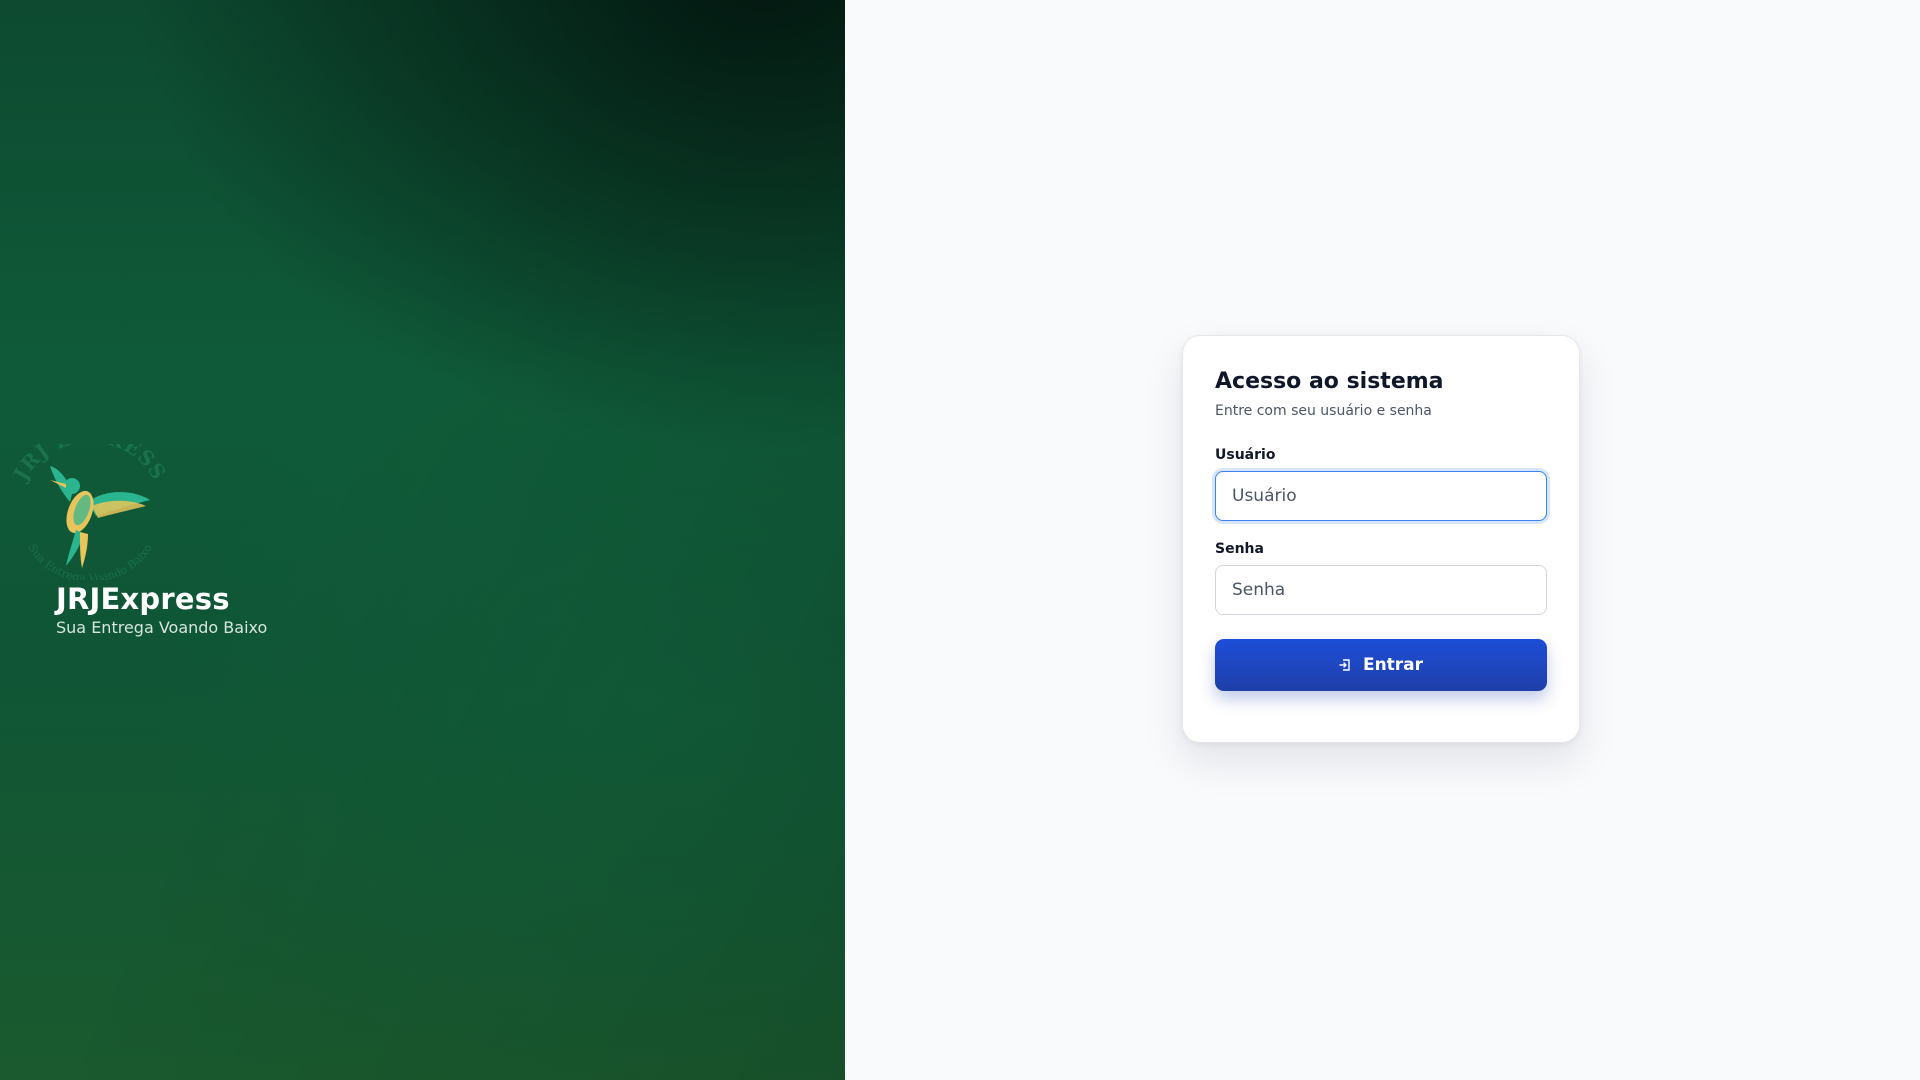  I want to click on username-label: Usuário, so click(1245, 454).